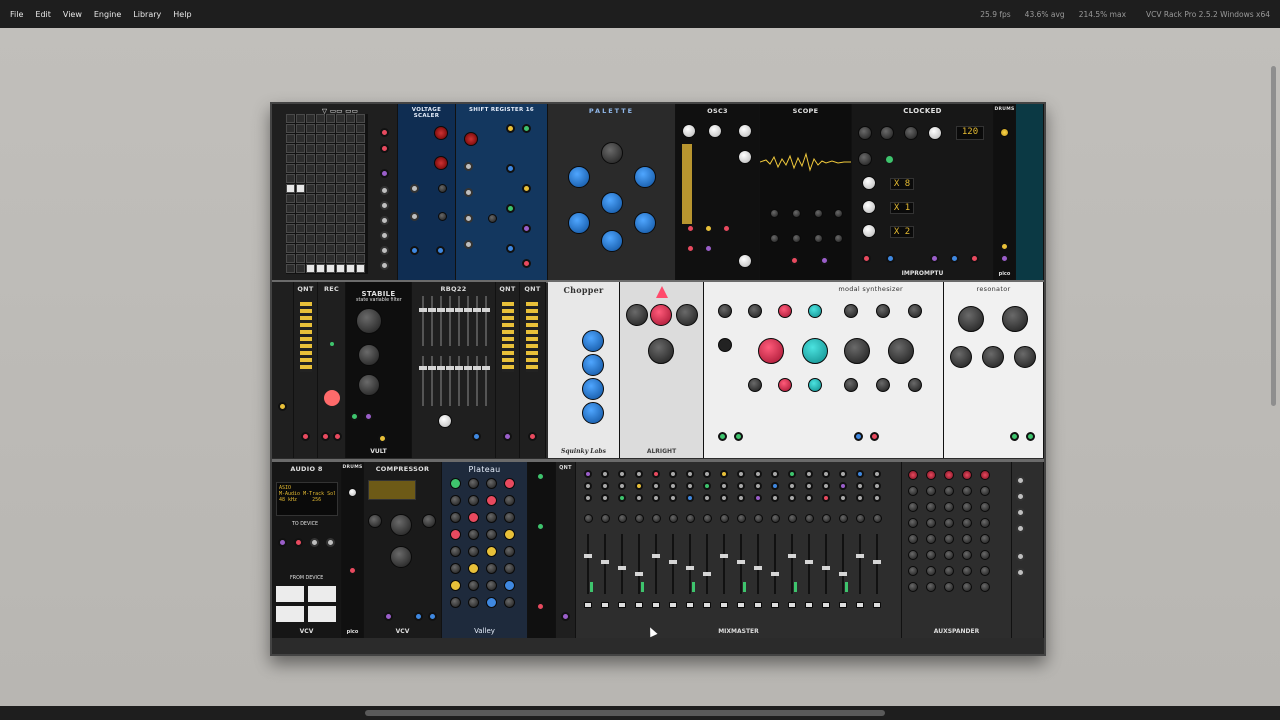 The height and width of the screenshot is (720, 1280). What do you see at coordinates (661, 351) in the screenshot?
I see `main-knob` at bounding box center [661, 351].